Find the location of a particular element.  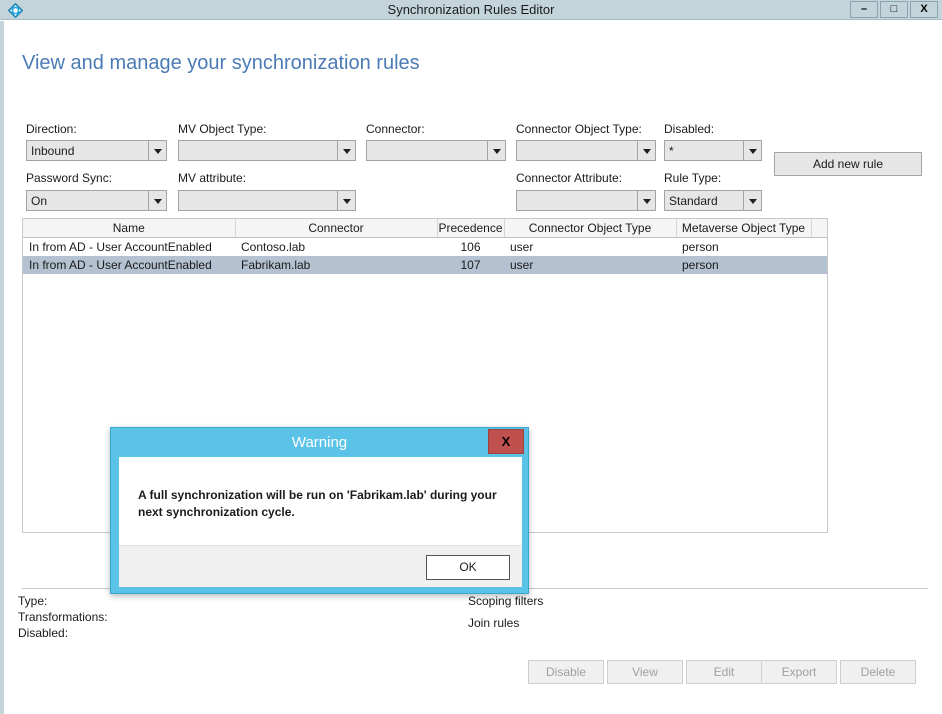

column-header-name: Name is located at coordinates (129, 228).